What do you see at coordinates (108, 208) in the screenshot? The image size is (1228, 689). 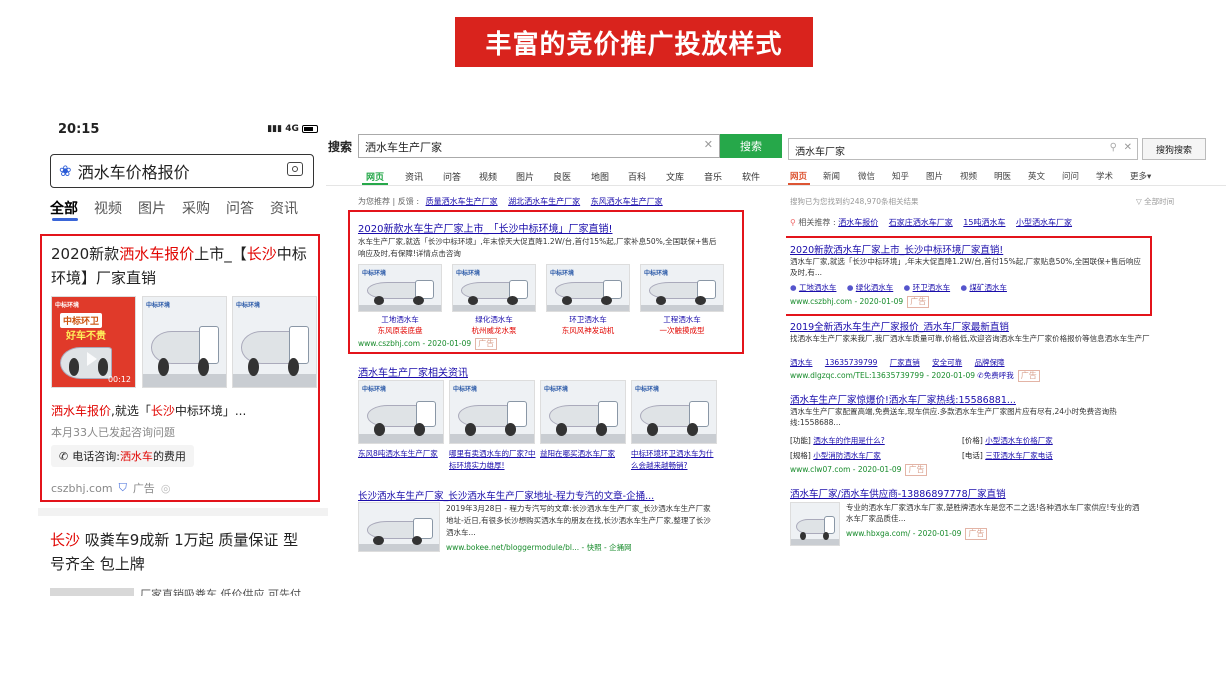 I see `tab-video: 视频` at bounding box center [108, 208].